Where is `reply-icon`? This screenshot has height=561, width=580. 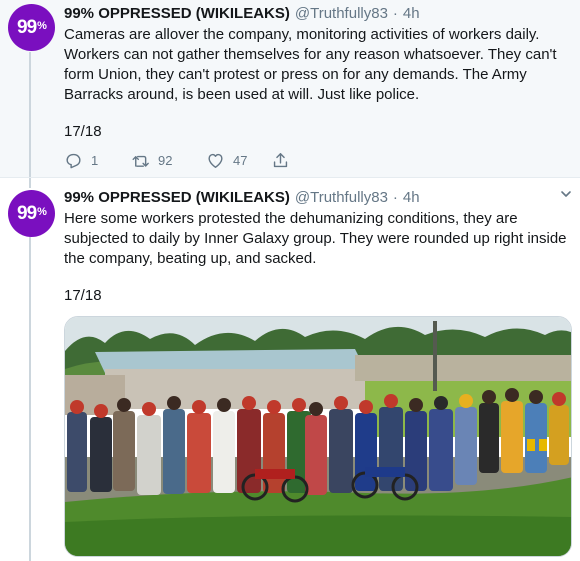
reply-icon is located at coordinates (73, 161).